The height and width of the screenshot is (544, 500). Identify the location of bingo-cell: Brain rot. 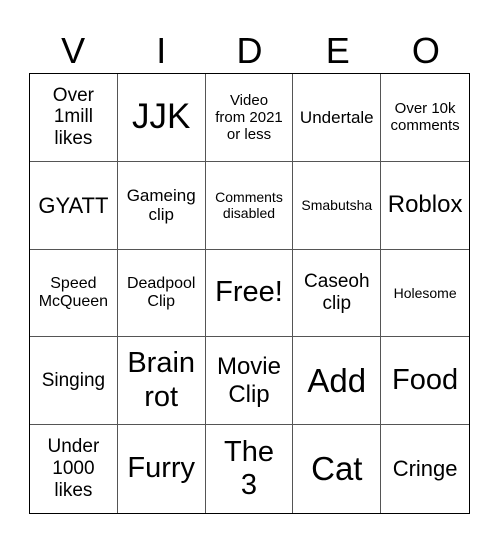
(161, 381).